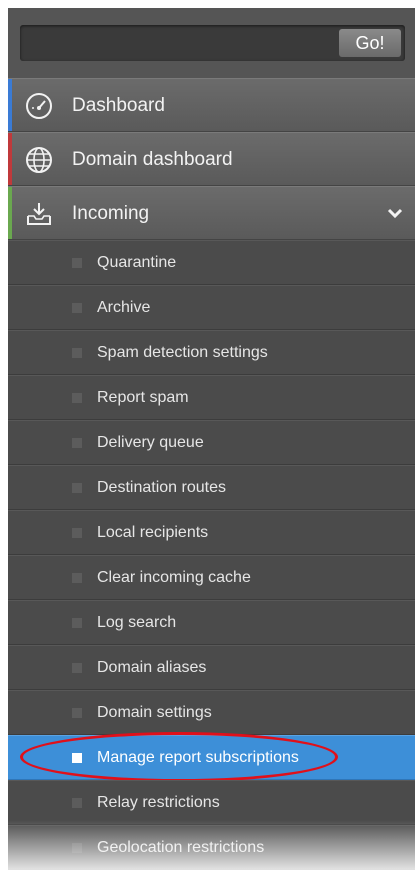 This screenshot has height=870, width=417. Describe the element at coordinates (395, 213) in the screenshot. I see `chevron-down-icon` at that location.